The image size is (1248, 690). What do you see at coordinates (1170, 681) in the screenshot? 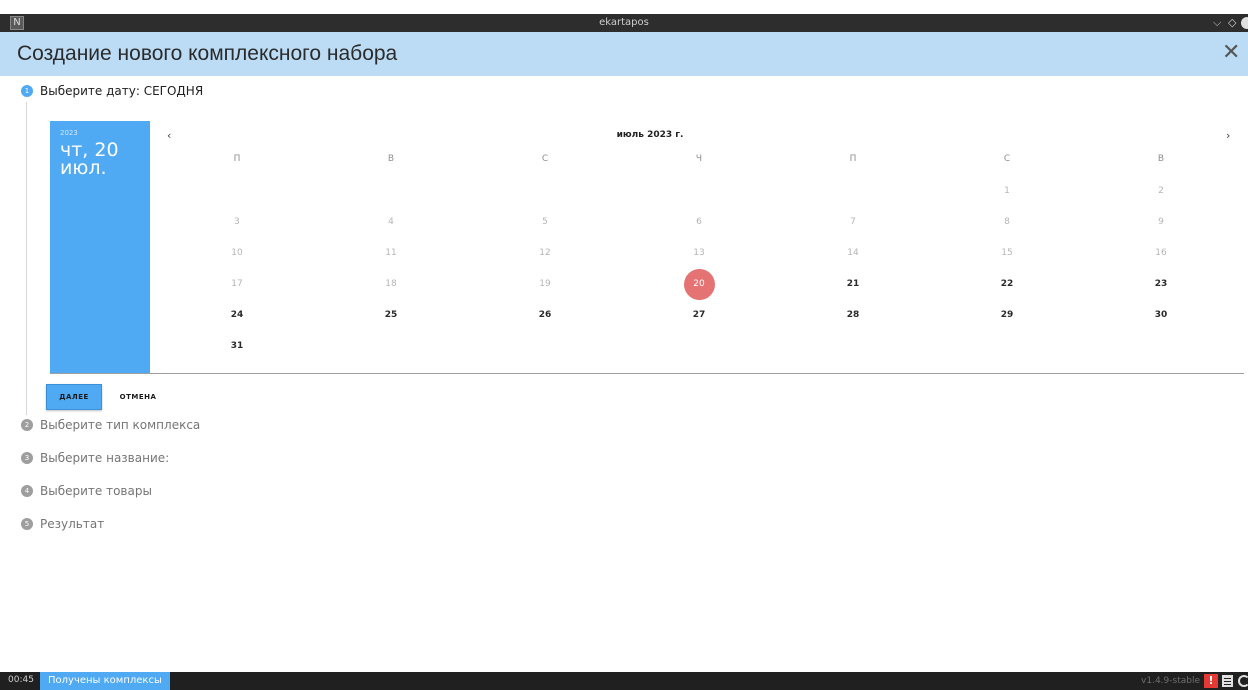
I see `app-version: v1.4.9-stable` at bounding box center [1170, 681].